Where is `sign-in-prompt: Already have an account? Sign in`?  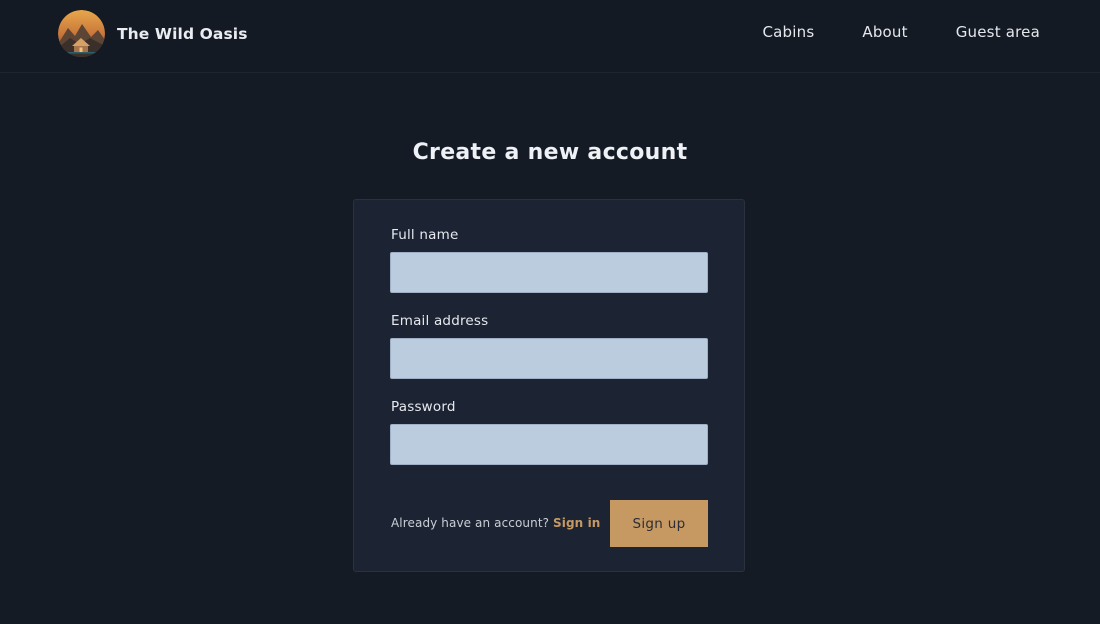
sign-in-prompt: Already have an account? Sign in is located at coordinates (495, 523).